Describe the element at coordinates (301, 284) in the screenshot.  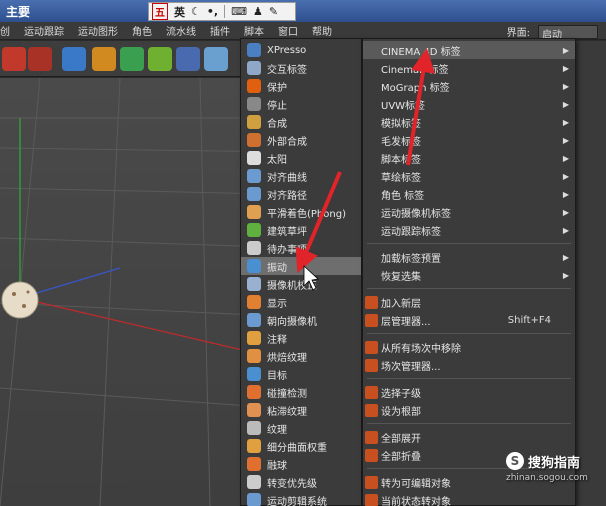
I see `tag-item: 摄像机校正` at that location.